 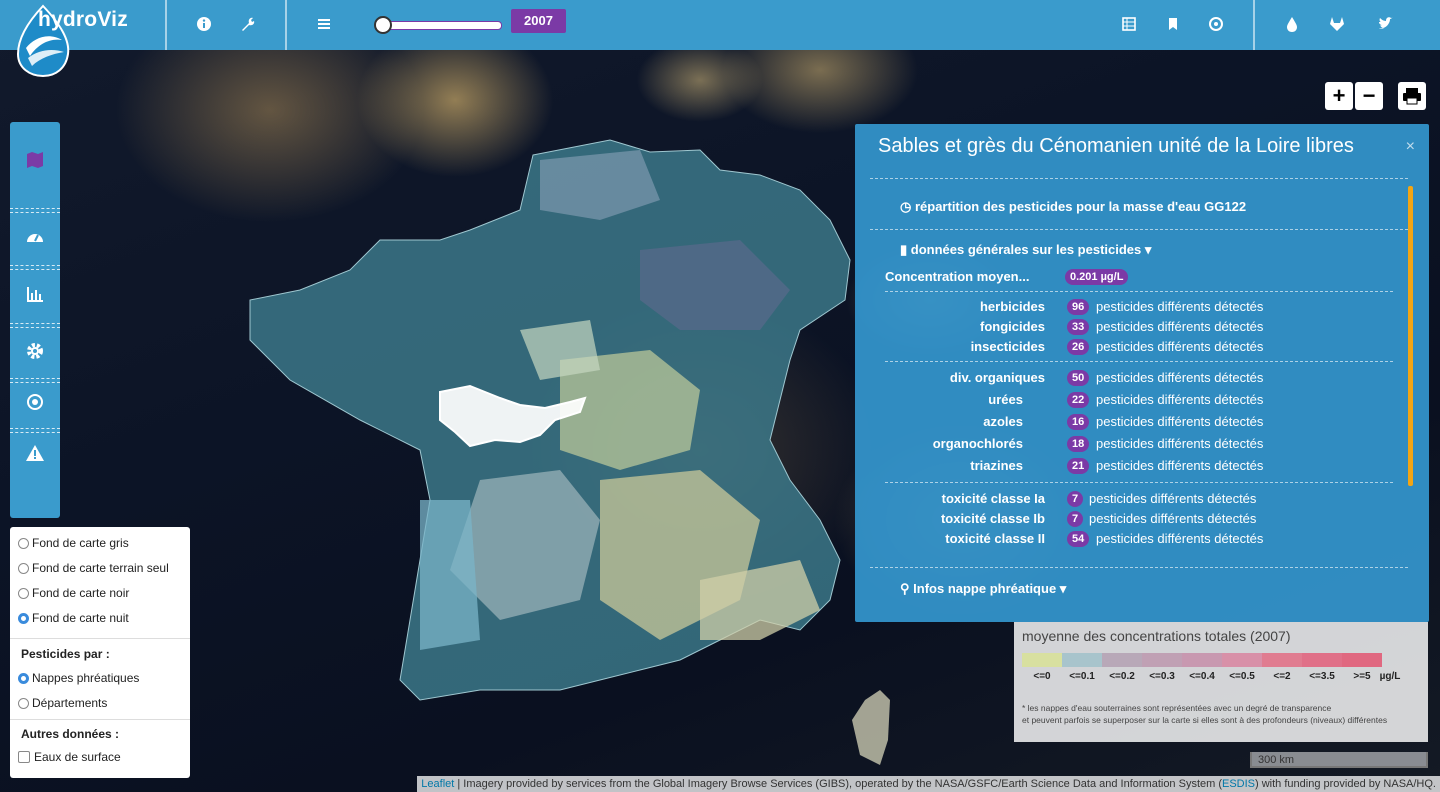 I want to click on corsica, so click(x=871, y=727).